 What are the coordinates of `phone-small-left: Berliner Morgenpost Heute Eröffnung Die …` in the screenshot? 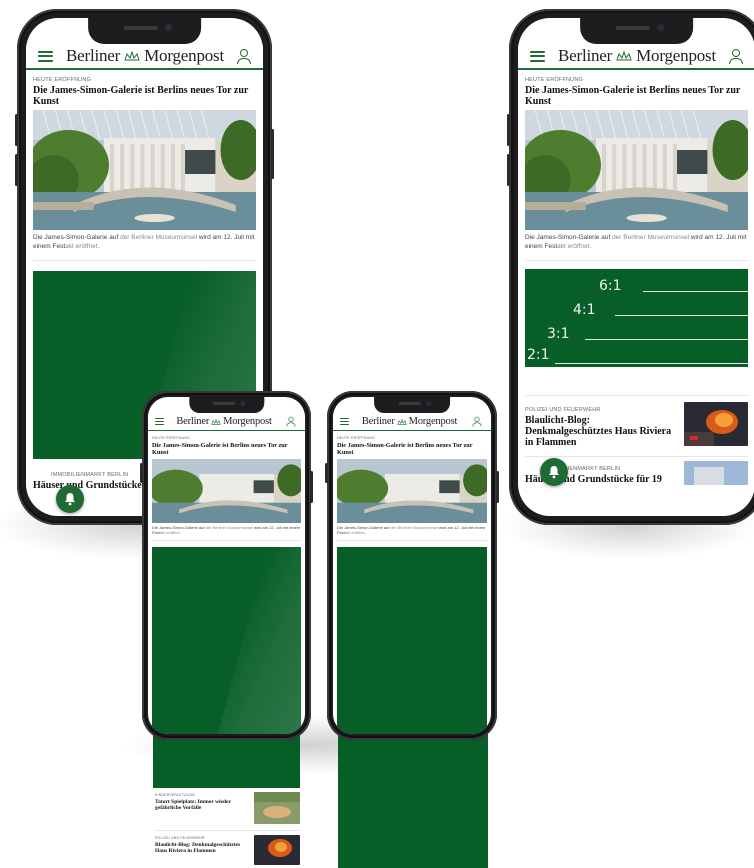 It's located at (226, 565).